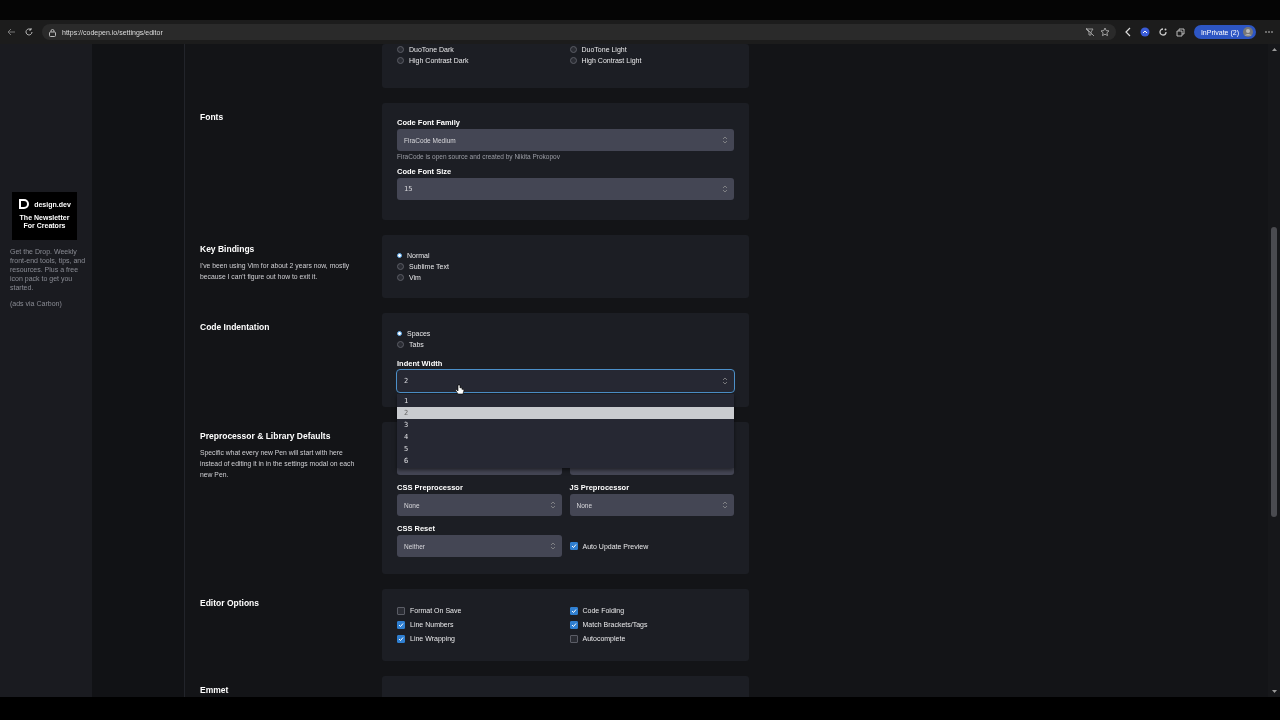  What do you see at coordinates (11, 32) in the screenshot?
I see `back-icon` at bounding box center [11, 32].